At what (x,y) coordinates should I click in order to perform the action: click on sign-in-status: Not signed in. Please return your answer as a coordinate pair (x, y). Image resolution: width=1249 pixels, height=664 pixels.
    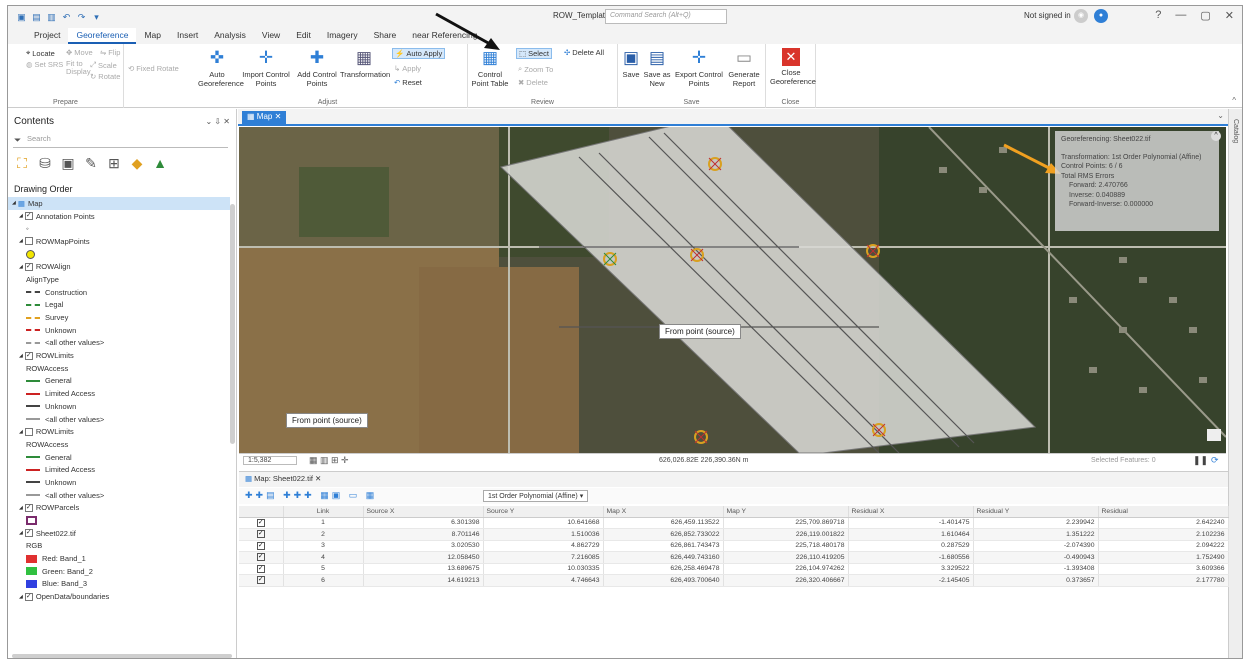
    Looking at the image, I should click on (1047, 15).